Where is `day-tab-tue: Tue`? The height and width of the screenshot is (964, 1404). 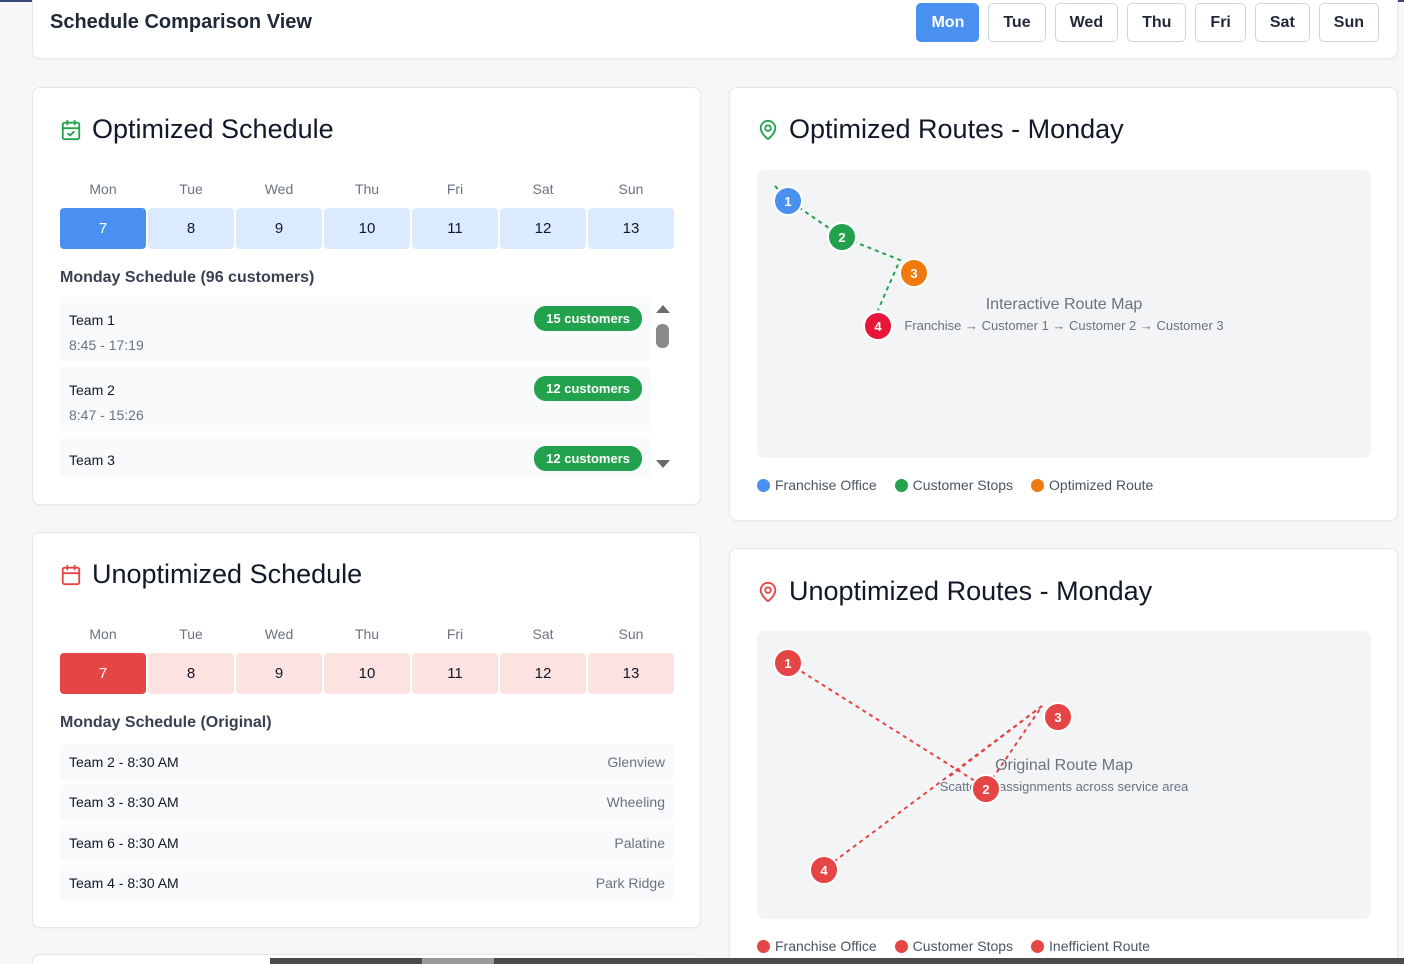 day-tab-tue: Tue is located at coordinates (1017, 22).